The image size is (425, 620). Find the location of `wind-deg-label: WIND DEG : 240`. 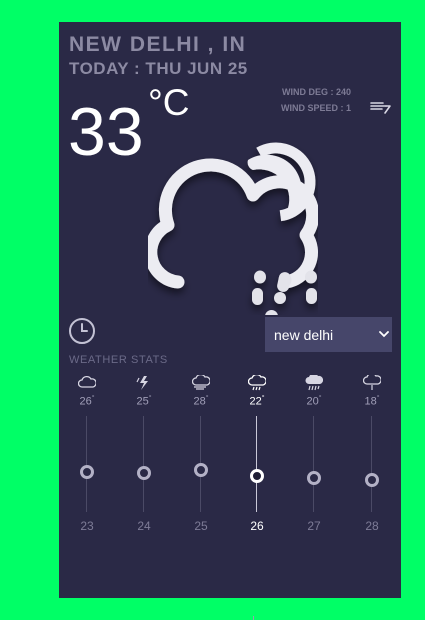

wind-deg-label: WIND DEG : 240 is located at coordinates (317, 92).